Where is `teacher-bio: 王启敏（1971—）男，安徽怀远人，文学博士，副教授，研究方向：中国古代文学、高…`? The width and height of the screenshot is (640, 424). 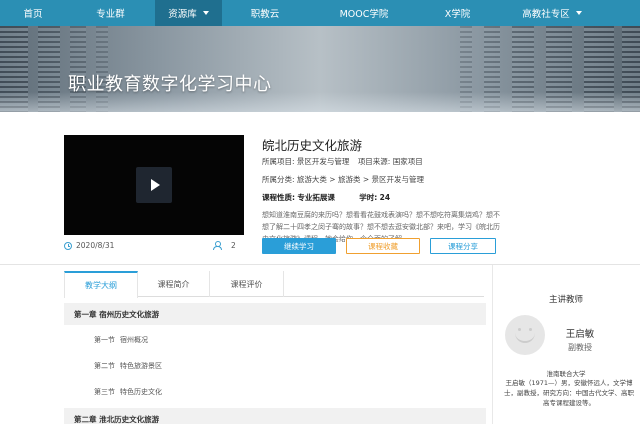
teacher-bio: 王启敏（1971—）男，安徽怀远人，文学博士，副教授，研究方向：中国古代文学、高… is located at coordinates (569, 393).